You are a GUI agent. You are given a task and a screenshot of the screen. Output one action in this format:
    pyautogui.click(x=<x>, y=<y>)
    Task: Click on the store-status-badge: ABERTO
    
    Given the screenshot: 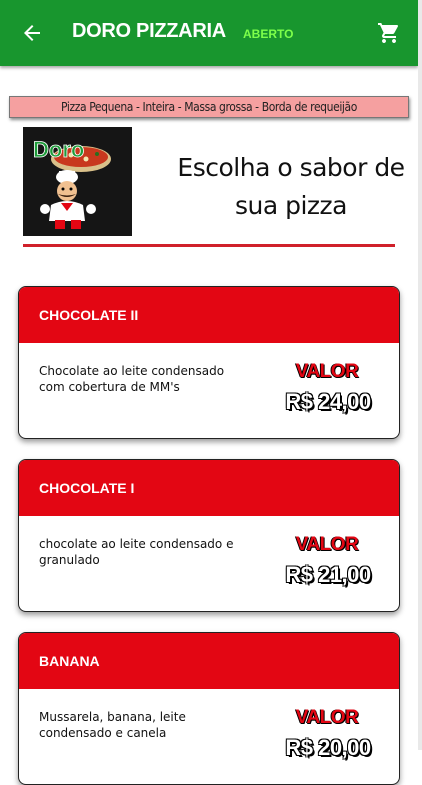 What is the action you would take?
    pyautogui.click(x=268, y=34)
    